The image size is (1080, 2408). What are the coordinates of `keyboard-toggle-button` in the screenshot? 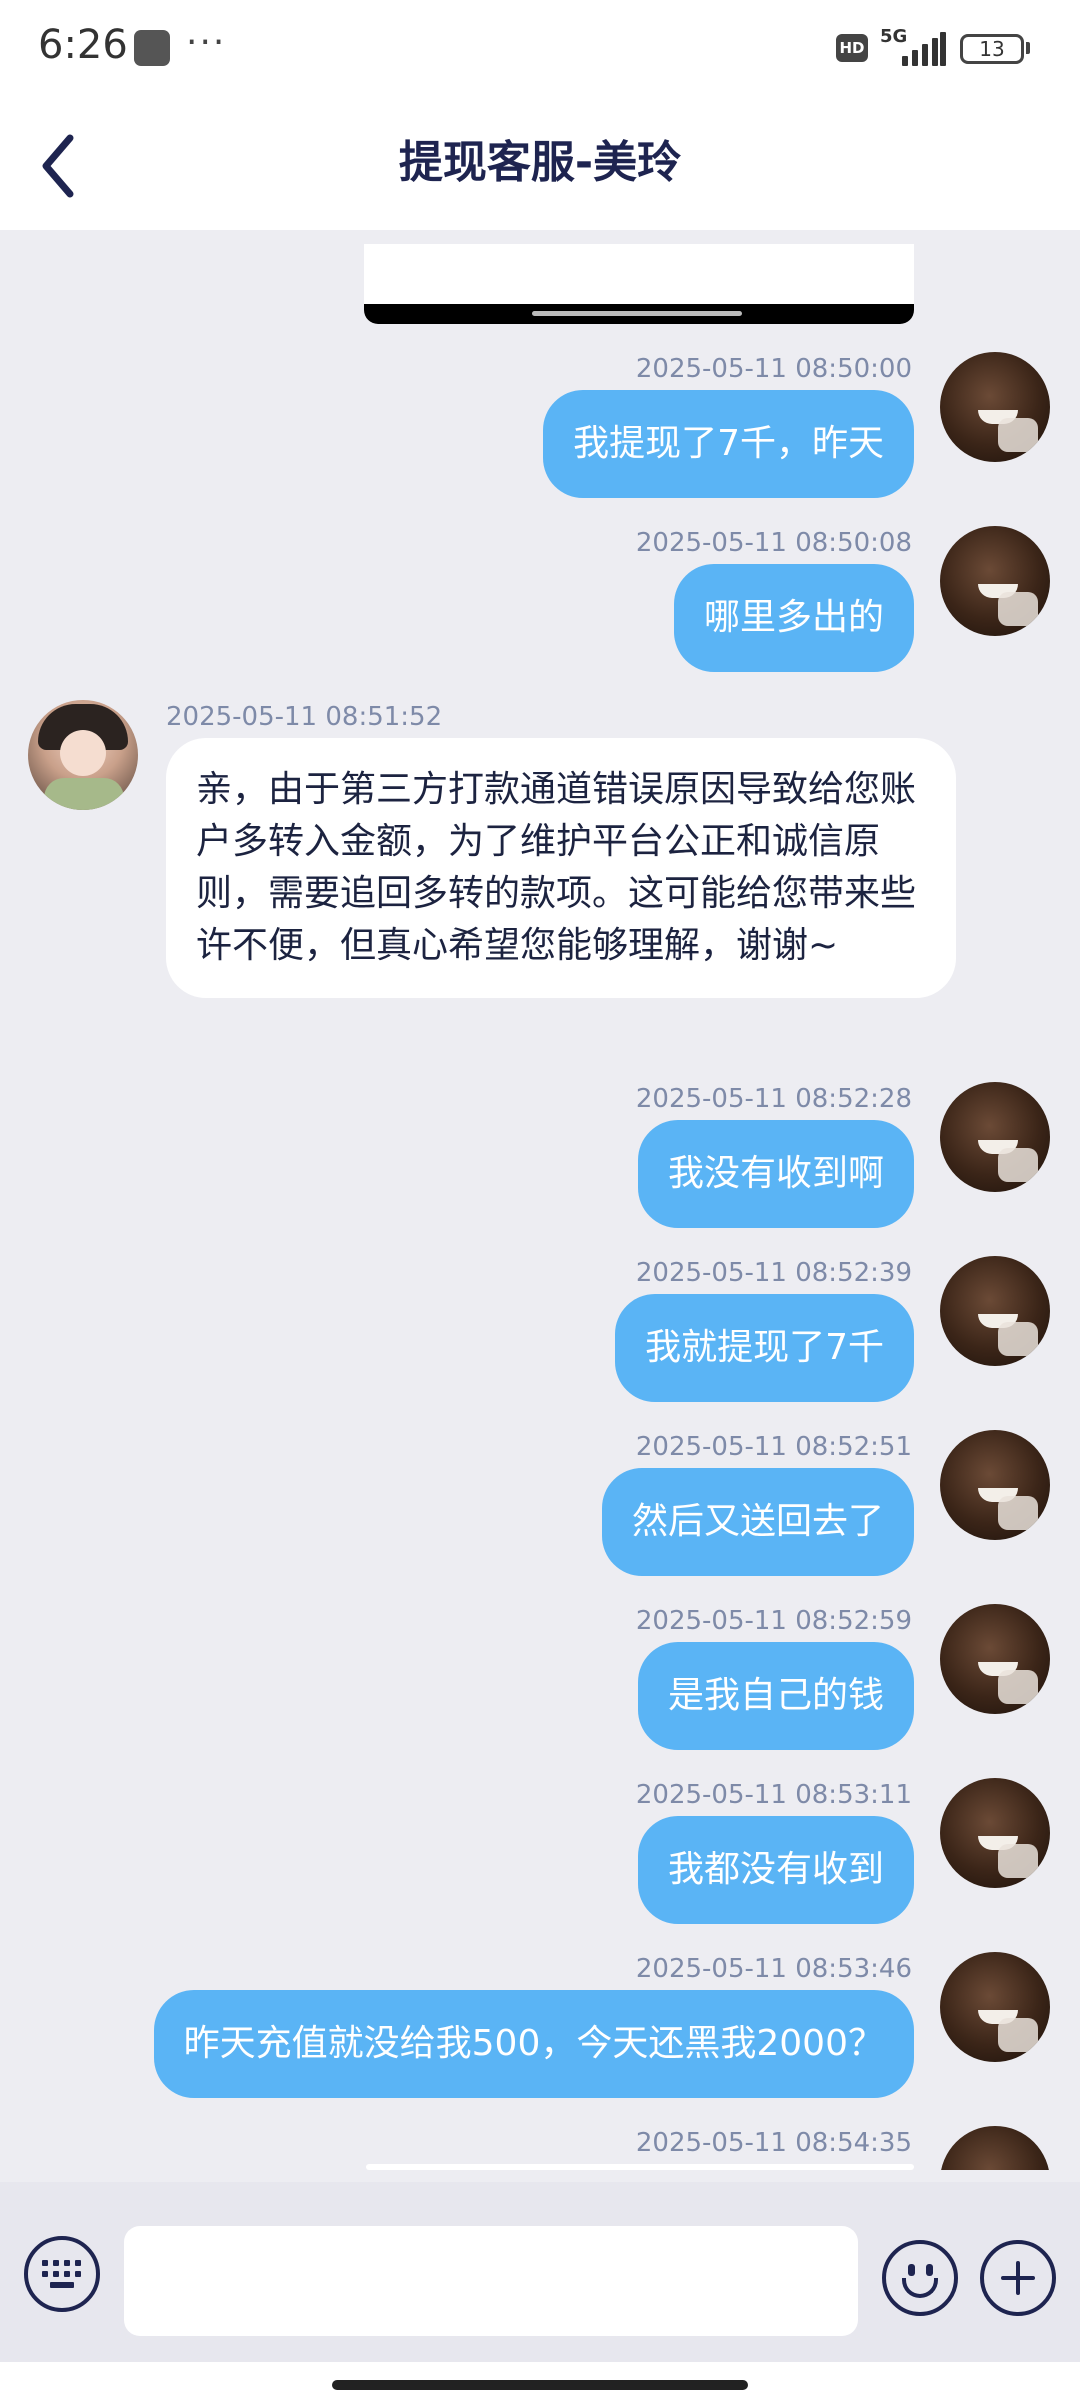 It's located at (62, 2274).